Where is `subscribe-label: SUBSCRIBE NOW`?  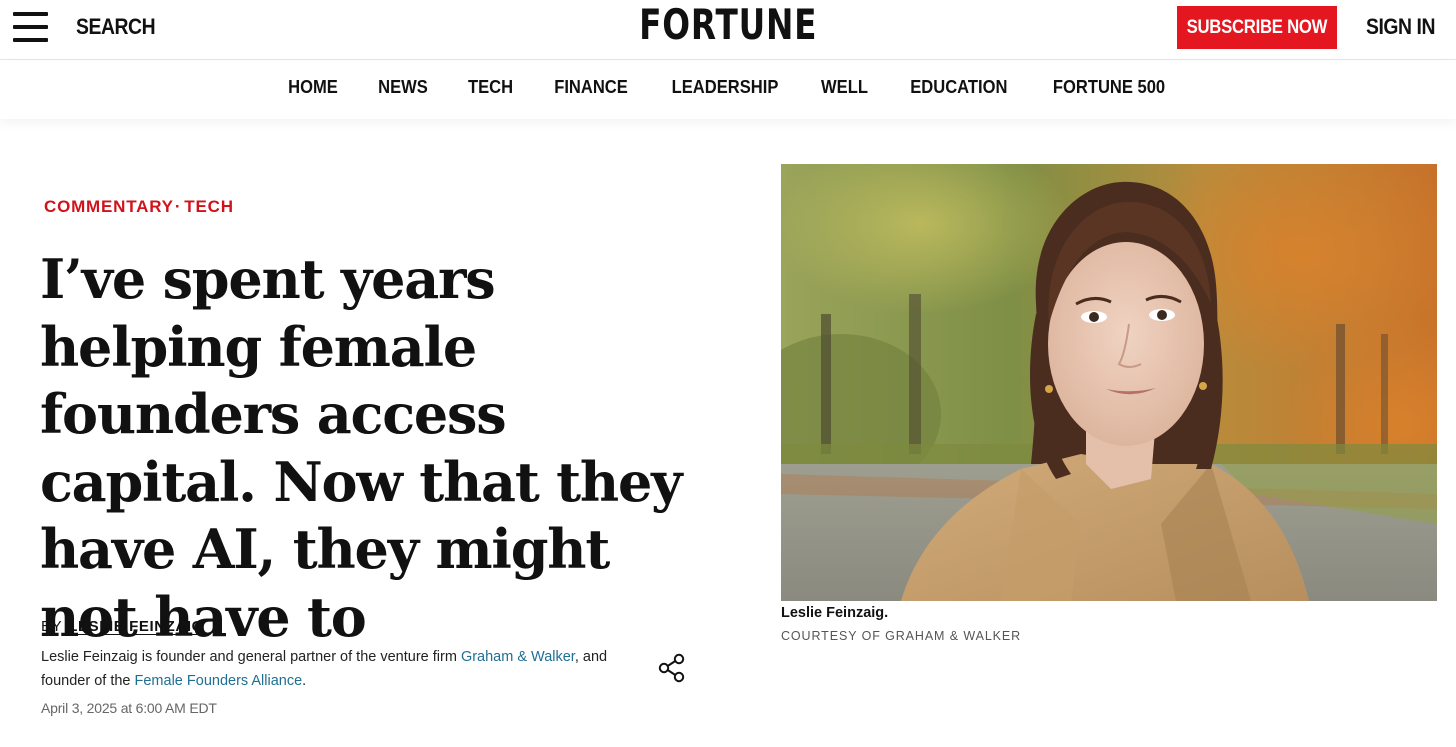
subscribe-label: SUBSCRIBE NOW is located at coordinates (1257, 27).